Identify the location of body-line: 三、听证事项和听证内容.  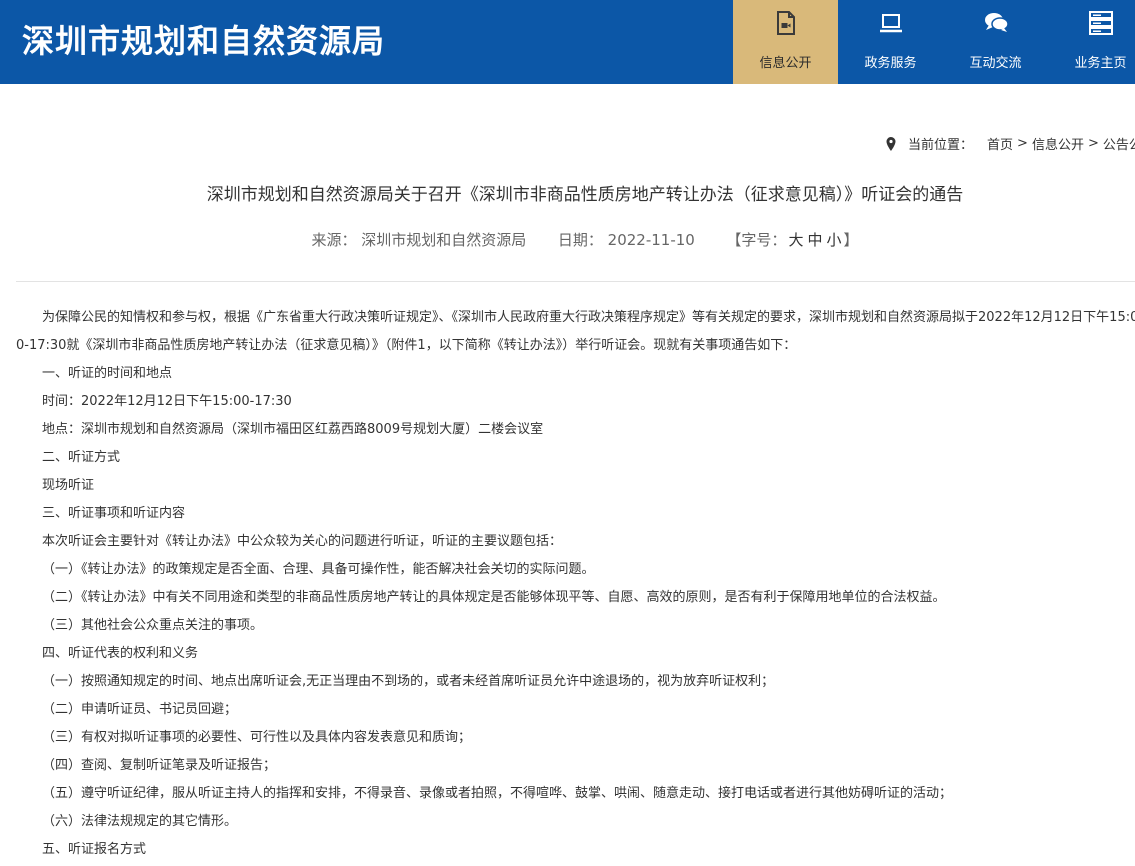
(114, 513).